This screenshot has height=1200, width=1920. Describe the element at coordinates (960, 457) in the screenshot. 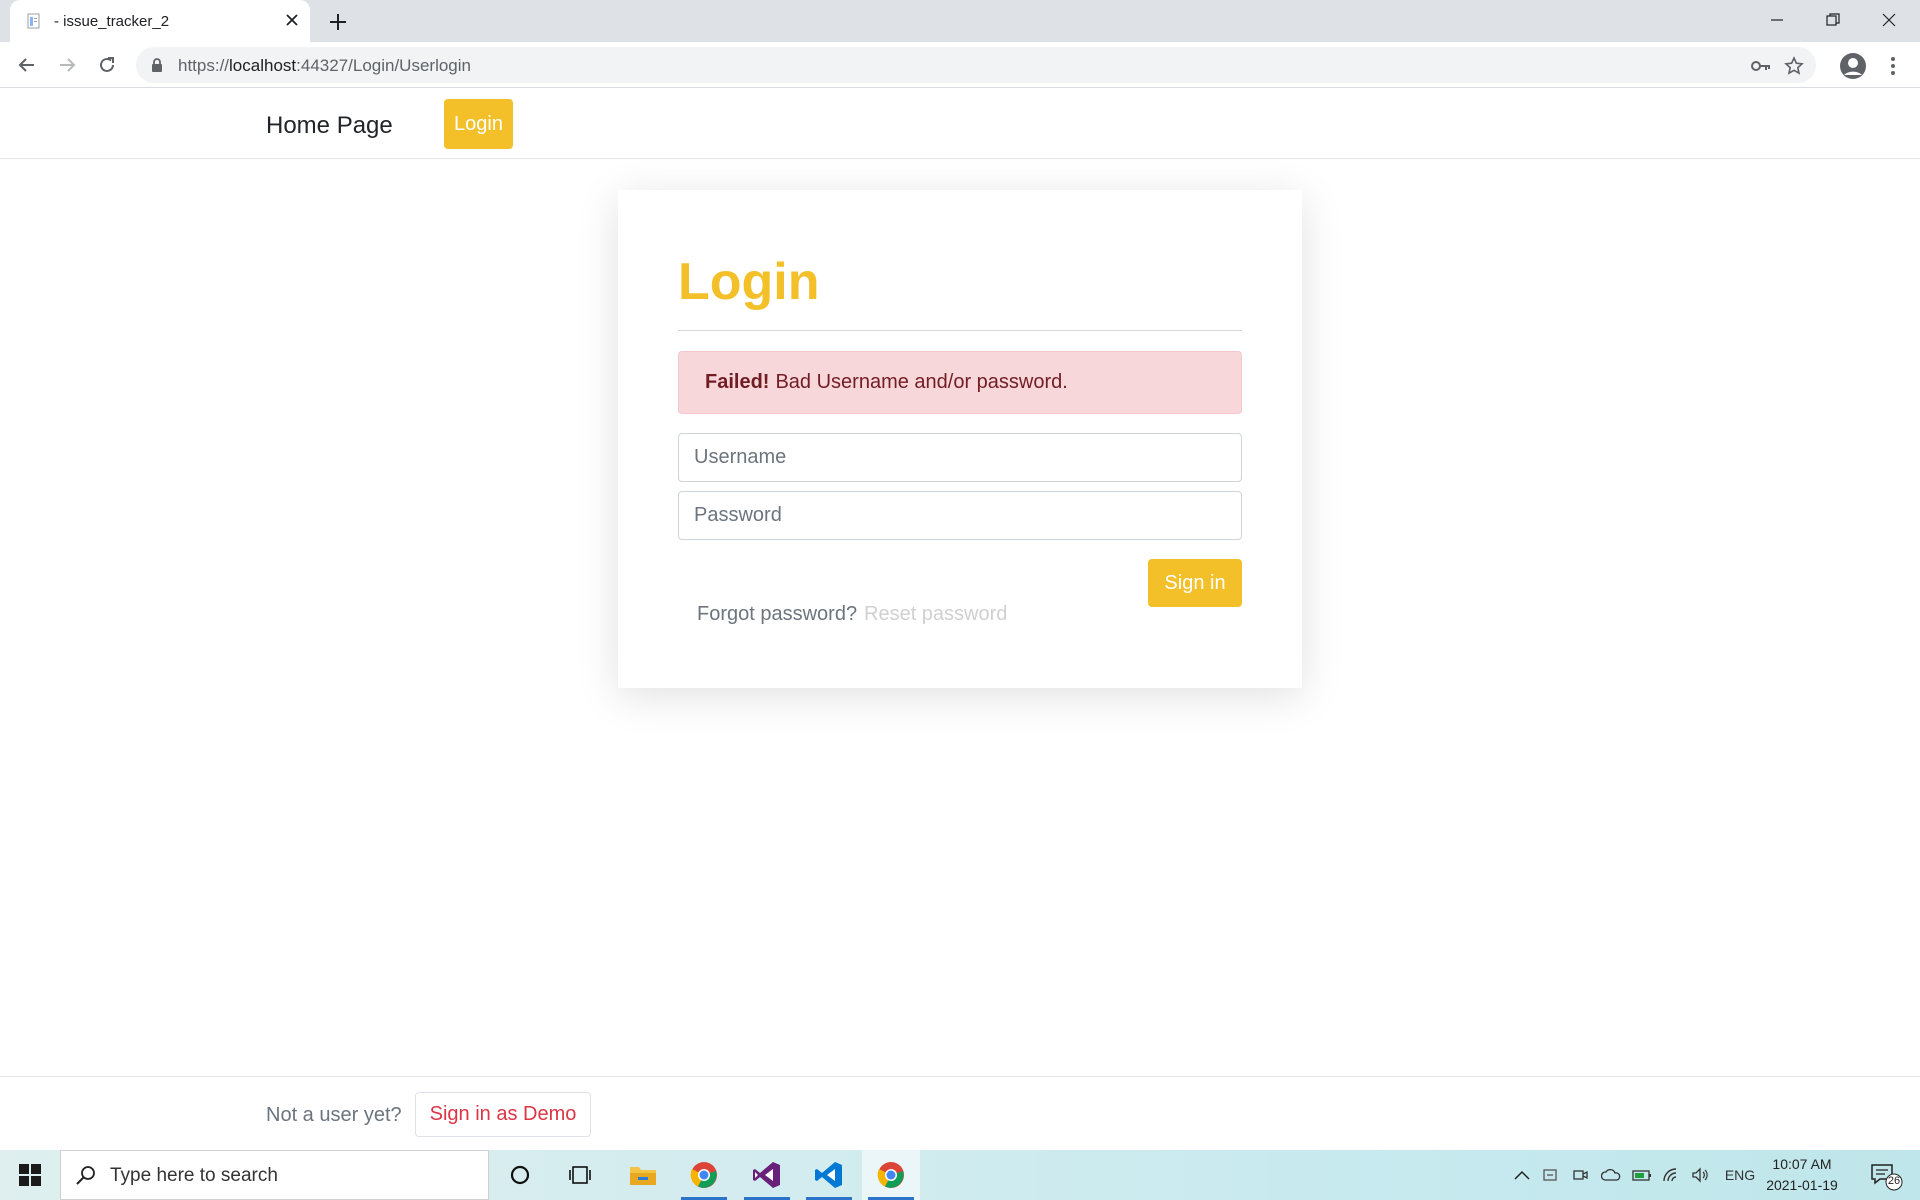

I see `username-input` at that location.